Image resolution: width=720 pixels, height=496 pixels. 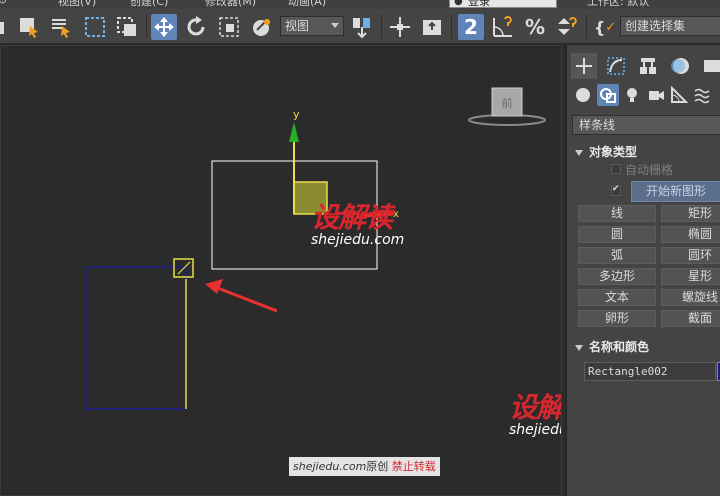 I want to click on snap-toggle-icon: 2, so click(x=471, y=27).